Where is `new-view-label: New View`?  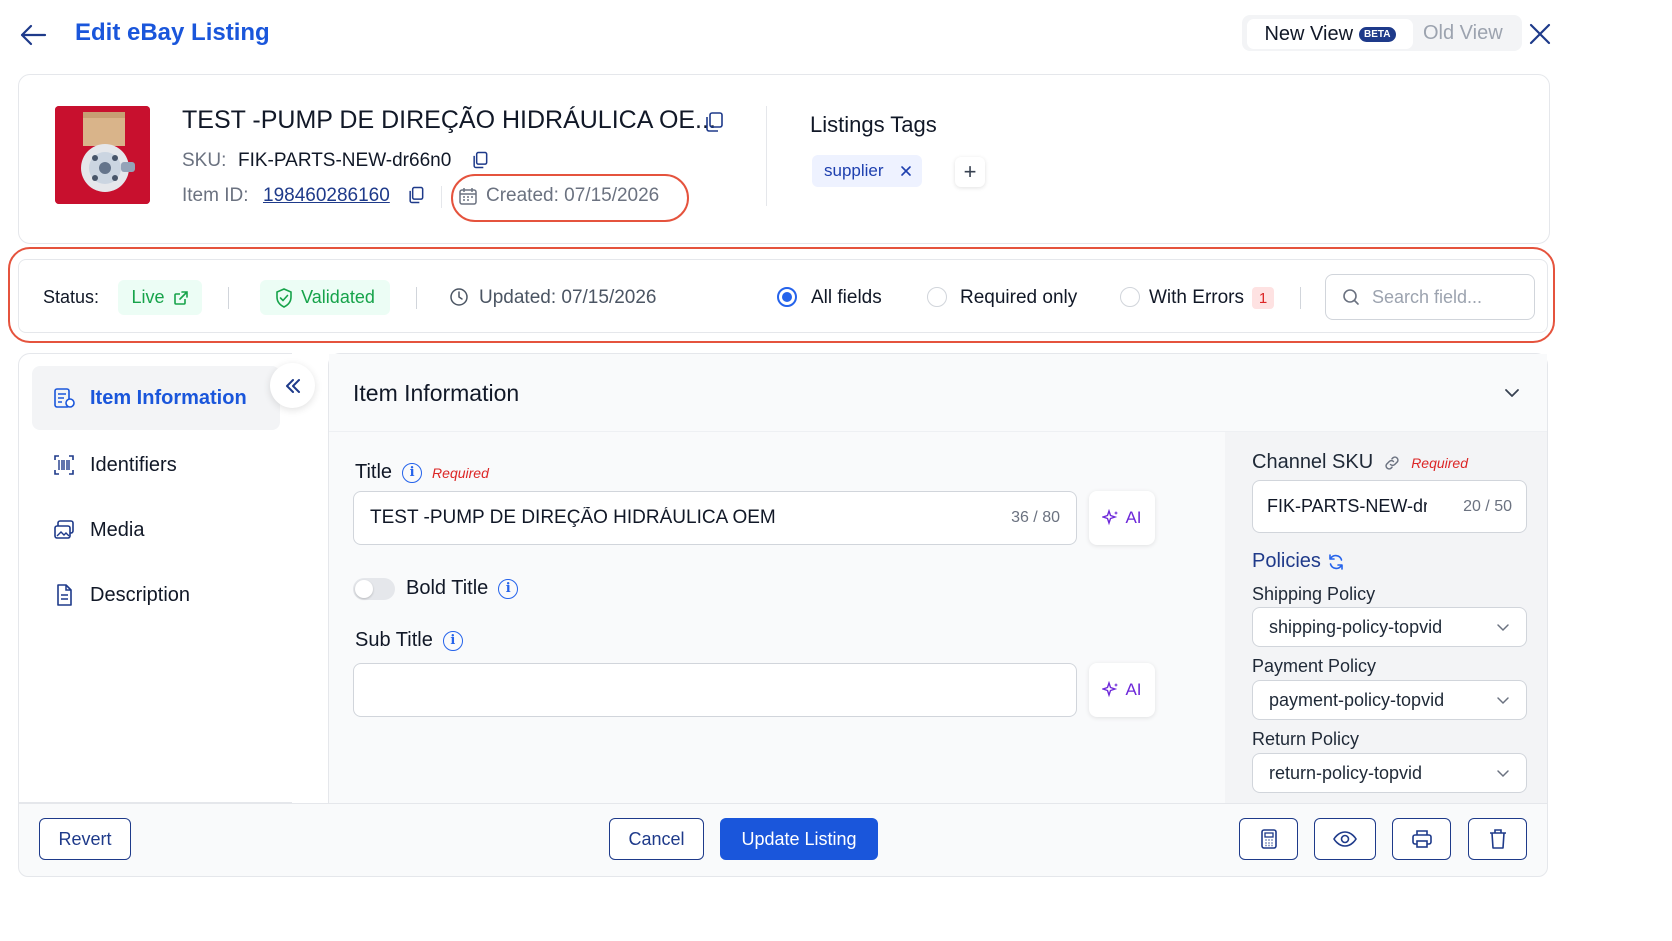
new-view-label: New View is located at coordinates (1309, 33).